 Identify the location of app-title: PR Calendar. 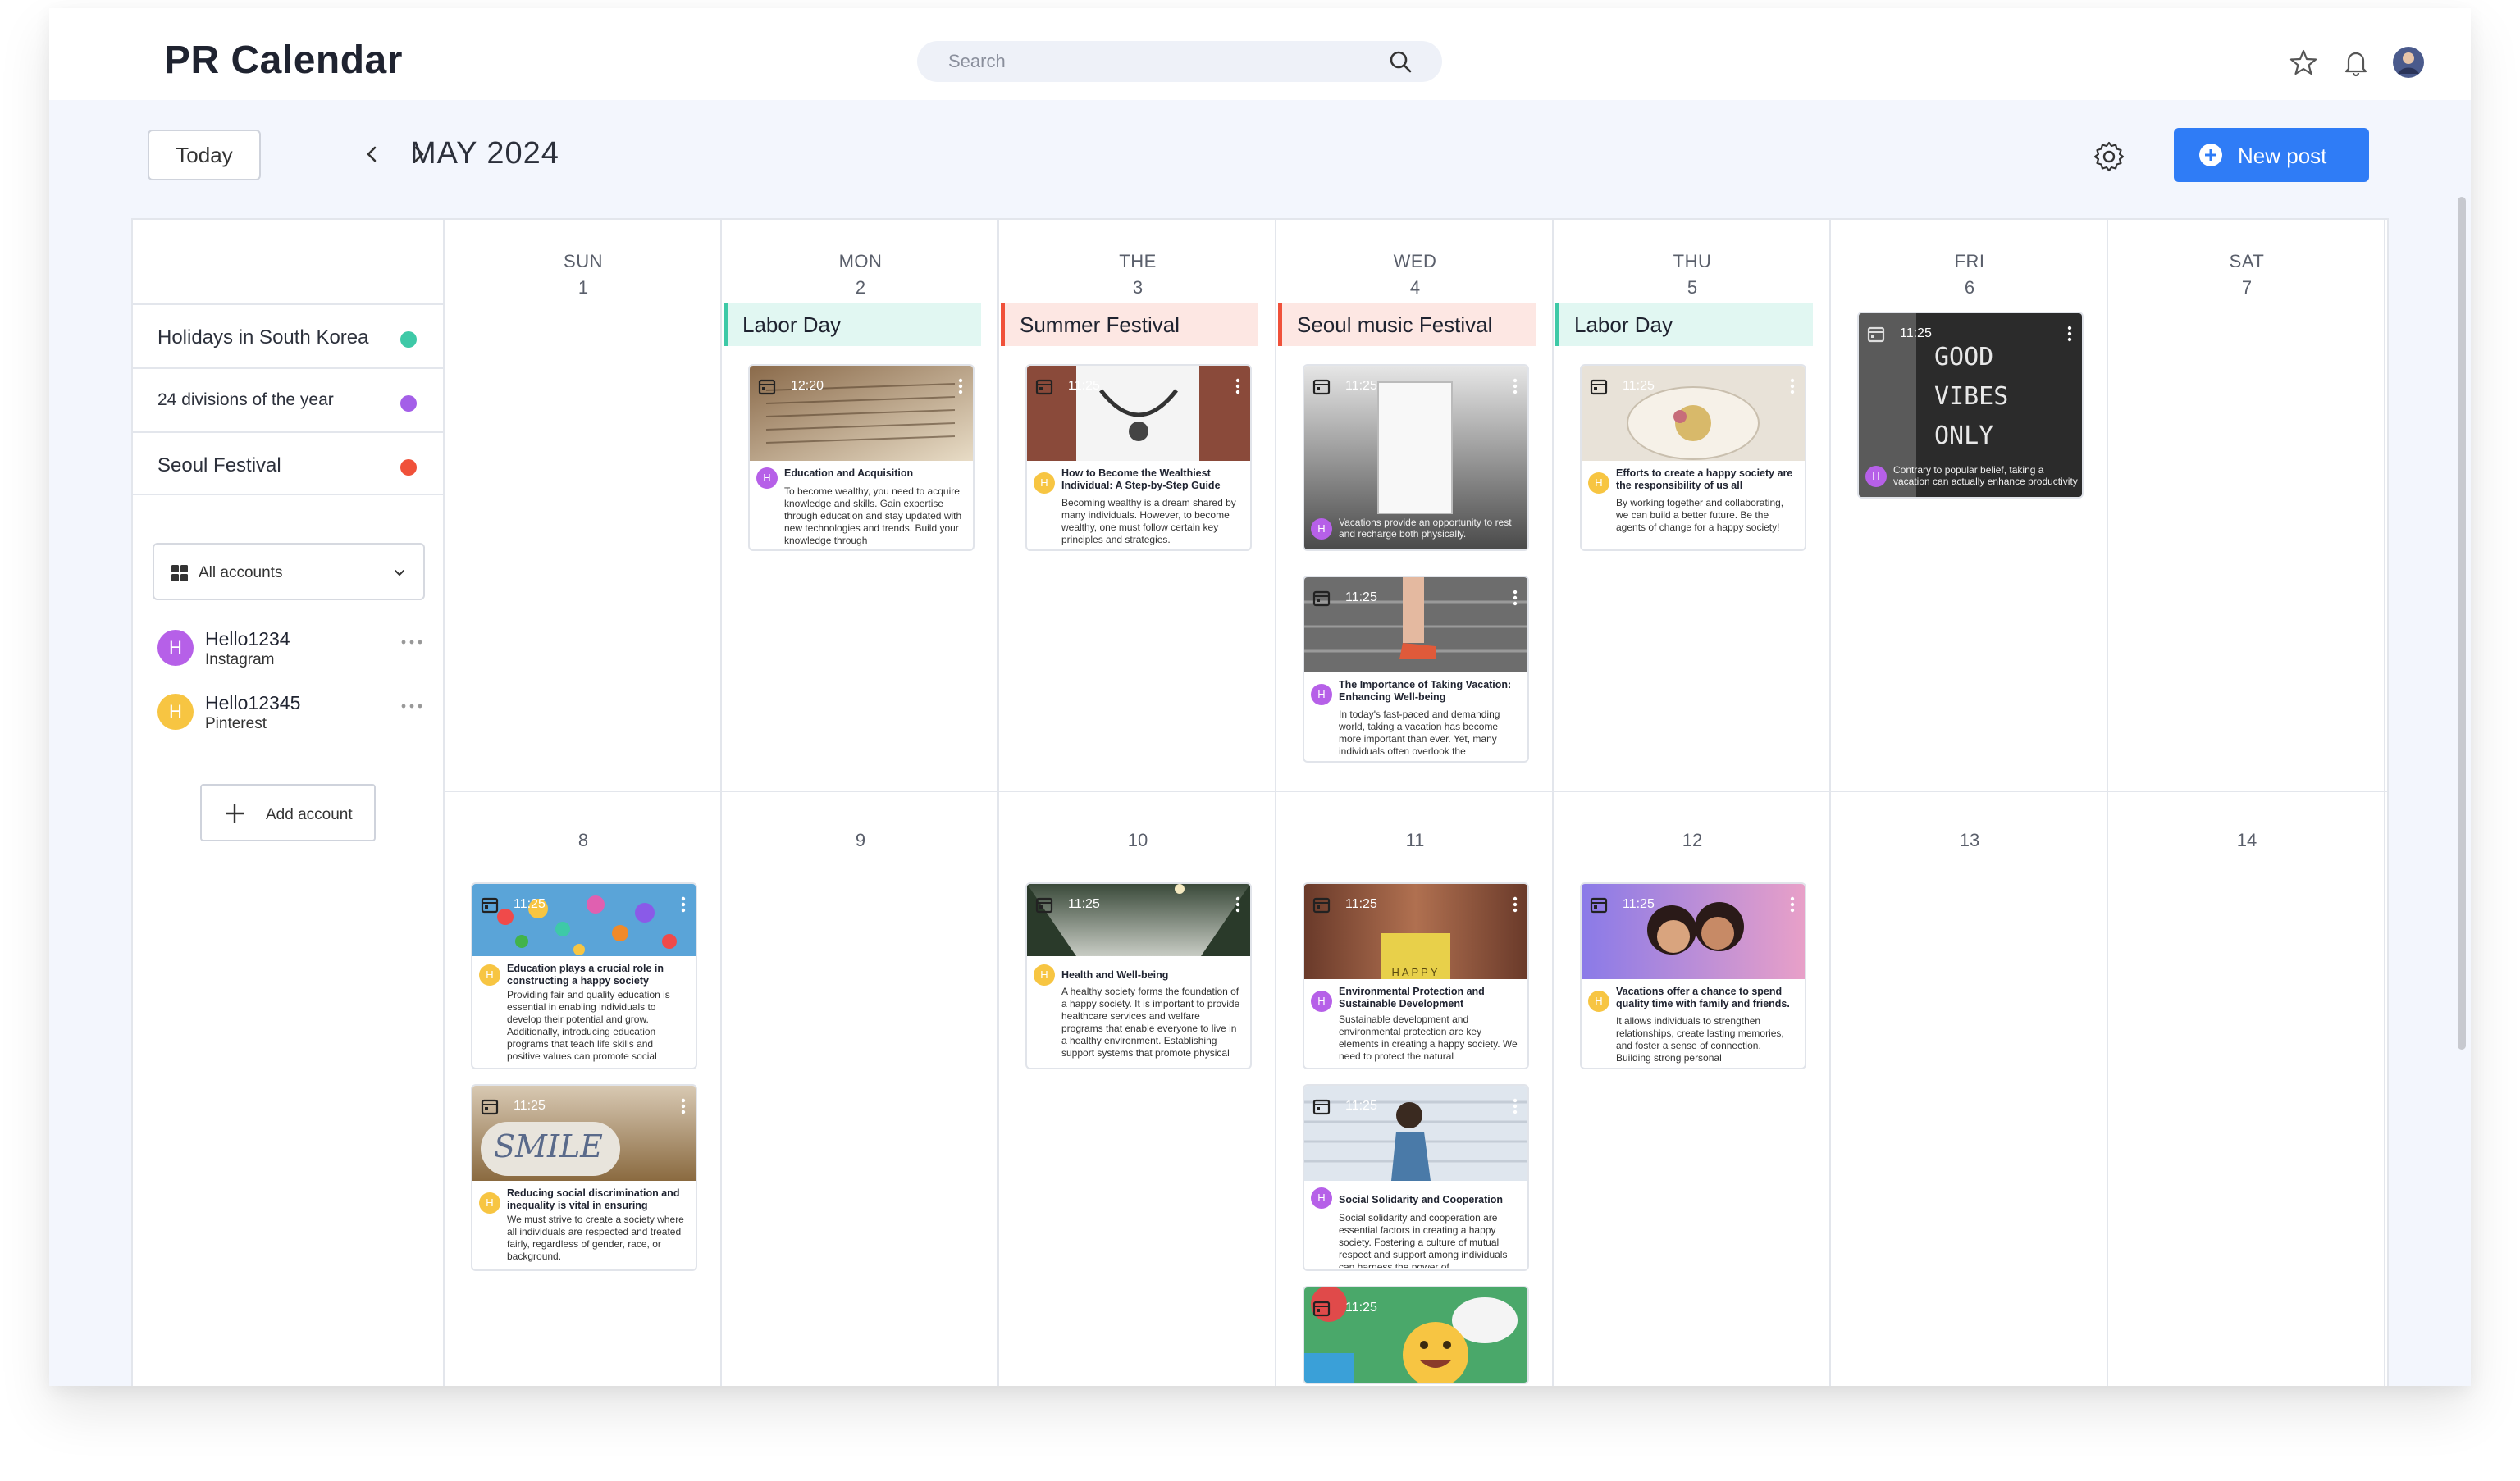
(283, 60).